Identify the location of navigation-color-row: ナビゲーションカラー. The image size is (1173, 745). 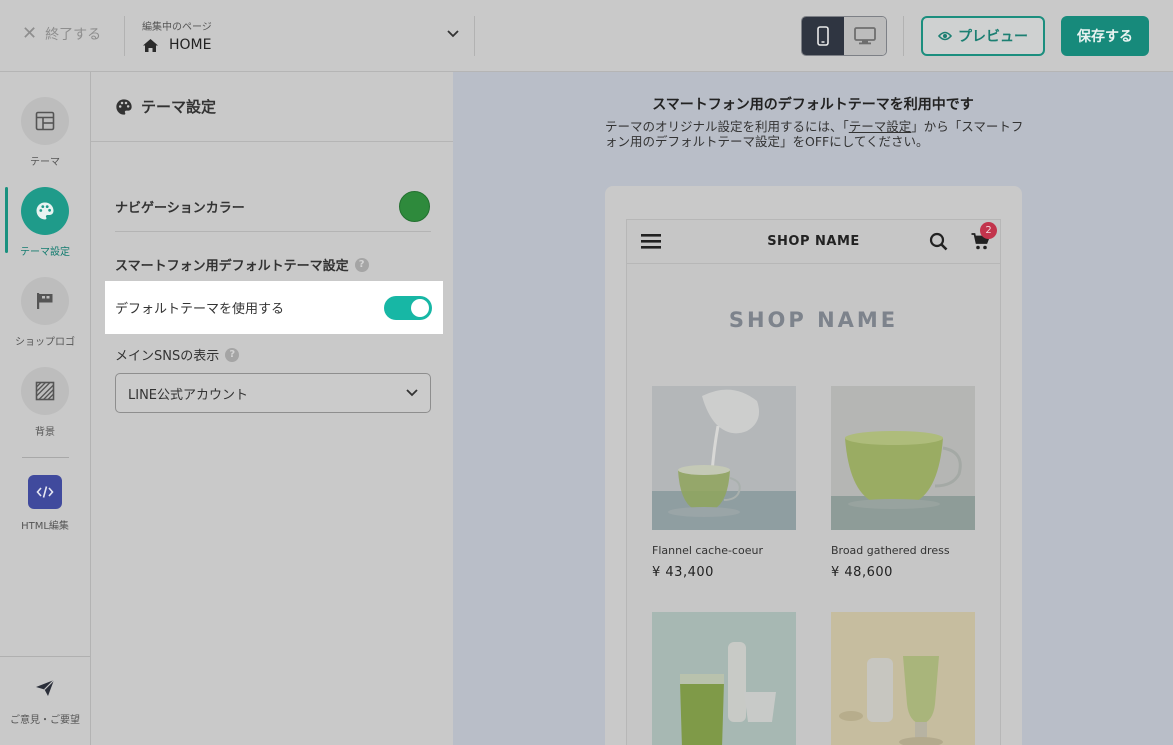
(273, 207).